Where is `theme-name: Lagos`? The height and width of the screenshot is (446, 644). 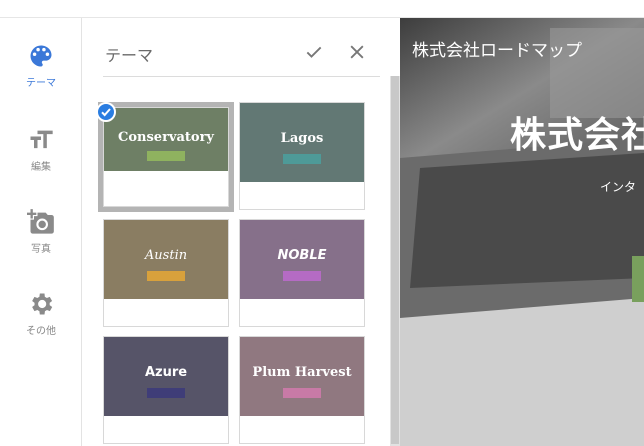 theme-name: Lagos is located at coordinates (302, 138).